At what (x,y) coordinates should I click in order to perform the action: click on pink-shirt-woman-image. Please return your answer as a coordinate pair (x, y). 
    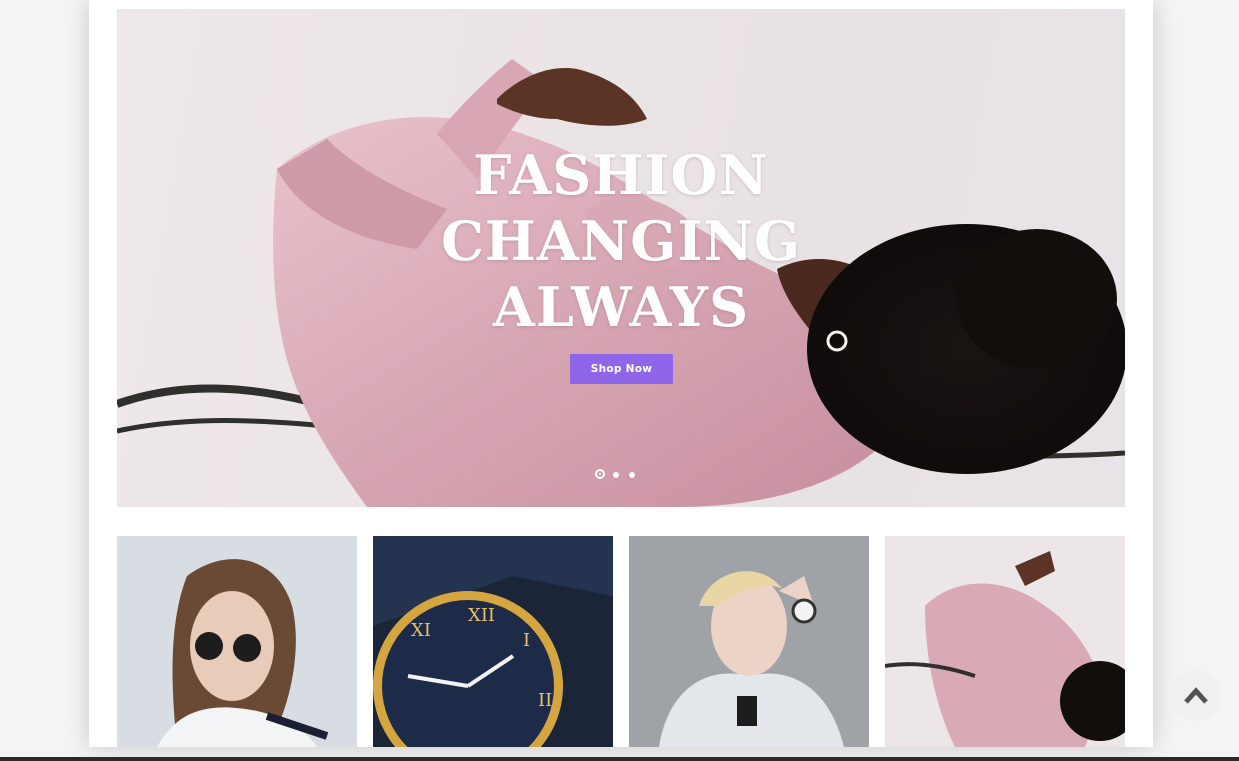
    Looking at the image, I should click on (1005, 641).